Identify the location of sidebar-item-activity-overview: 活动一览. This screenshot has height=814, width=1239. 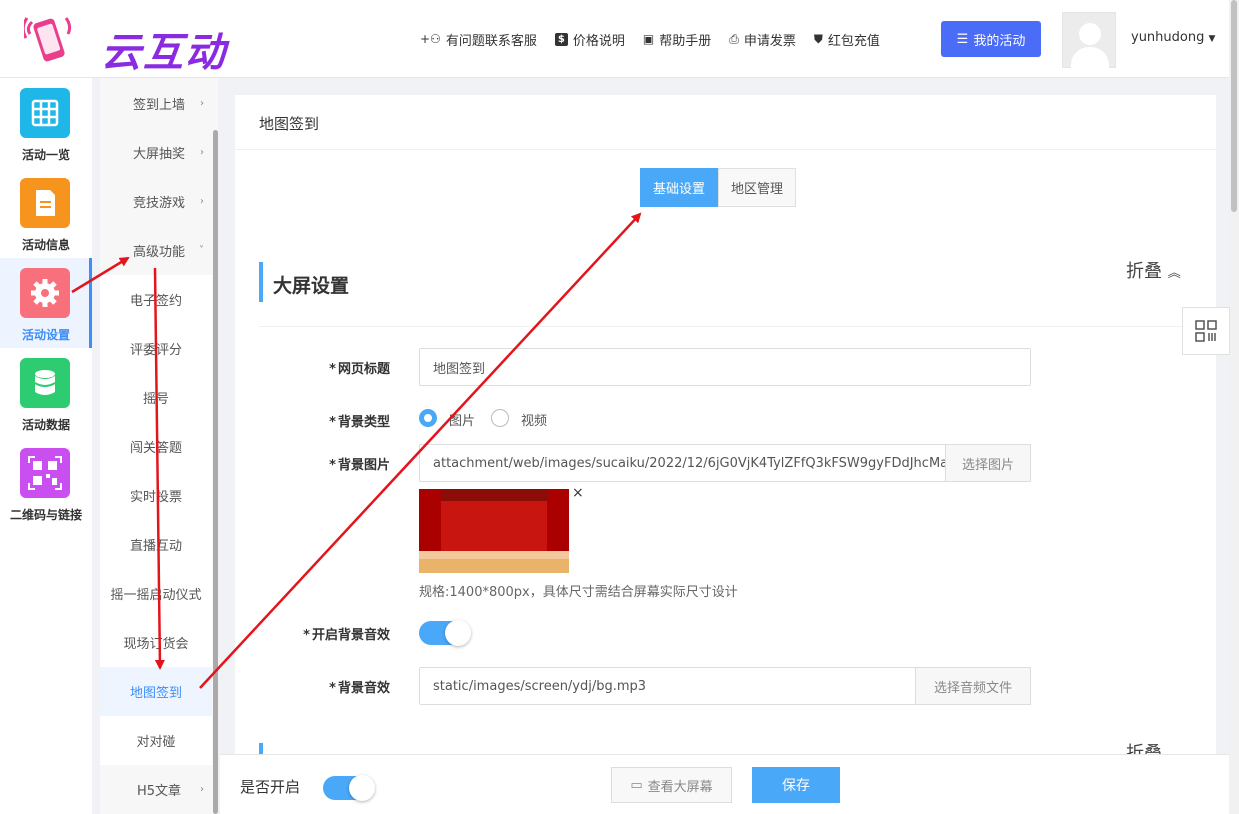
(46, 123).